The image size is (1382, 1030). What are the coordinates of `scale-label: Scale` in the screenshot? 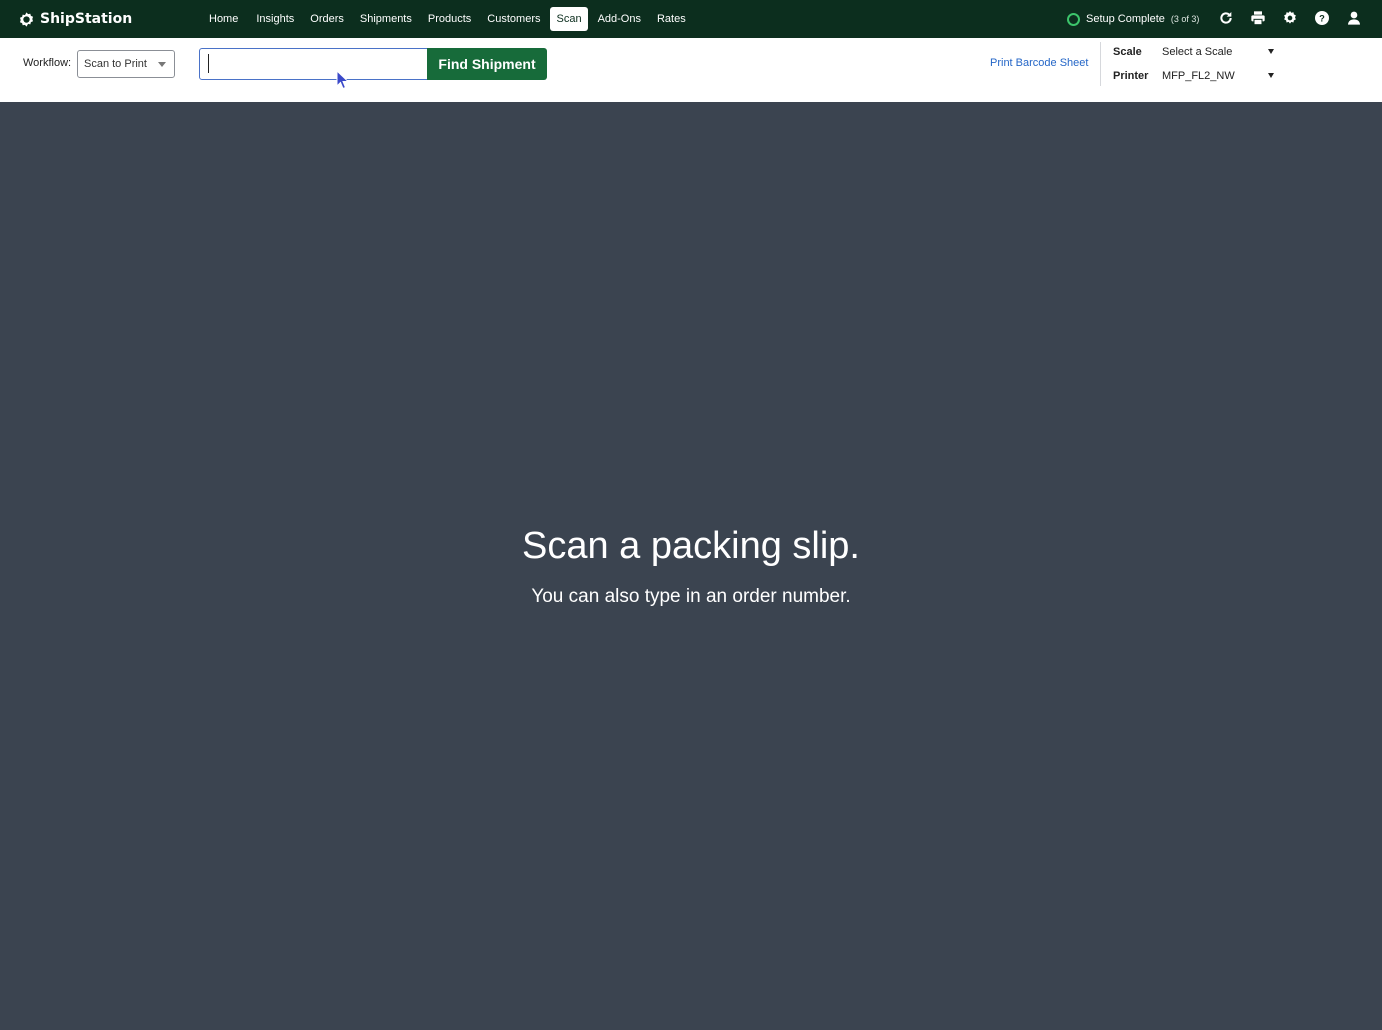 It's located at (1127, 52).